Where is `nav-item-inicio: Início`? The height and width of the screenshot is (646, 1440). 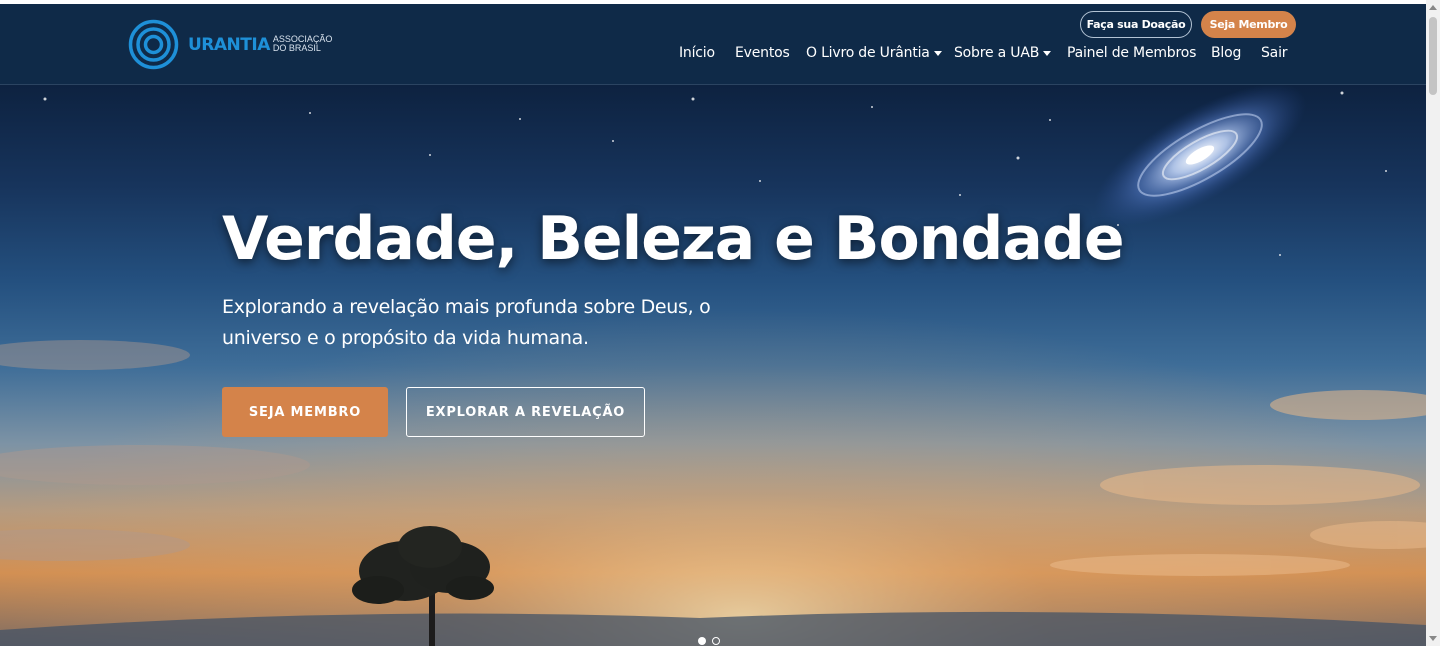 nav-item-inicio: Início is located at coordinates (697, 53).